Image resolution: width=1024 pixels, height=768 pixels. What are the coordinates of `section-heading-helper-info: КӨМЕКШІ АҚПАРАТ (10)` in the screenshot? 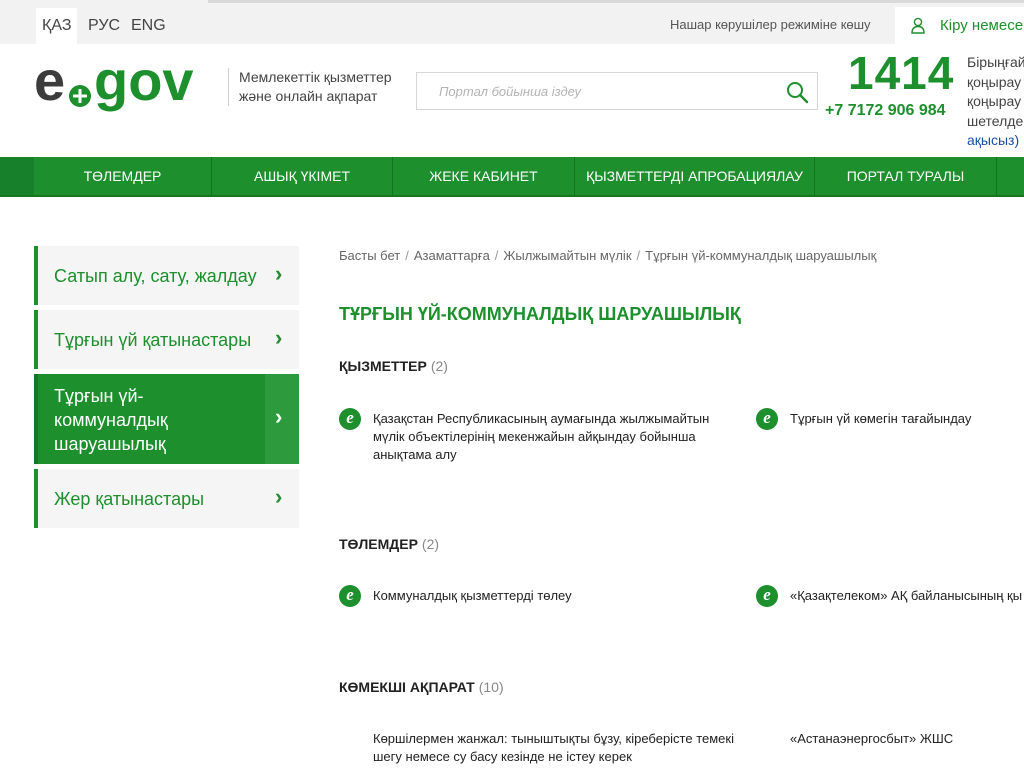 It's located at (421, 687).